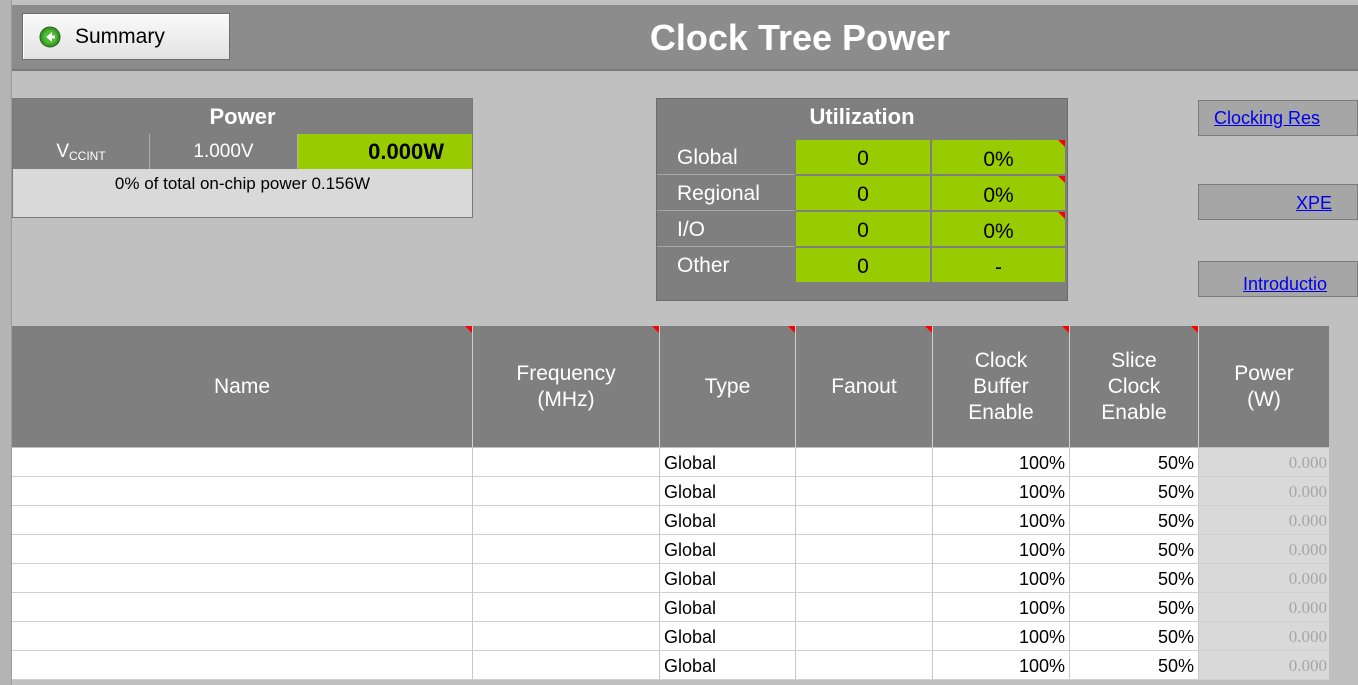 The image size is (1358, 685). I want to click on column-header-text: (MHz), so click(566, 399).